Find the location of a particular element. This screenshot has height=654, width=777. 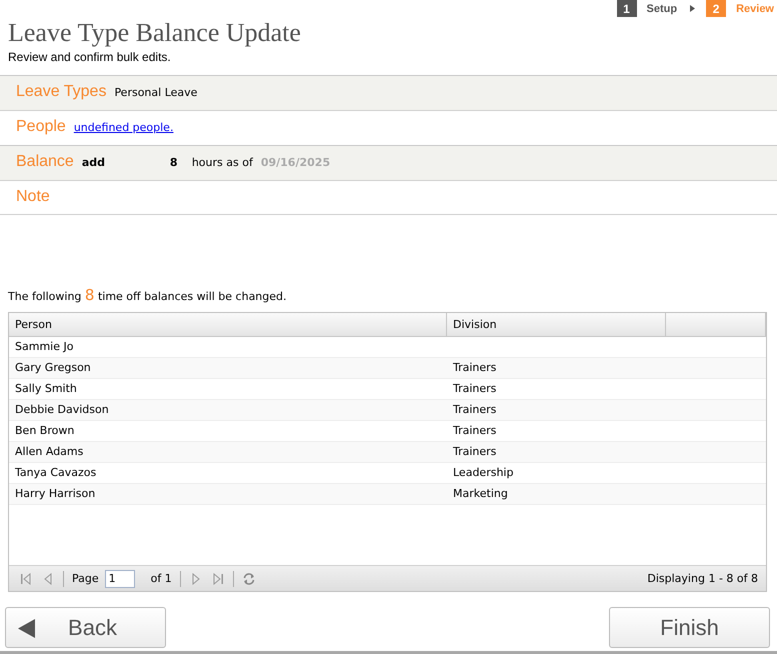

table-cell-text: Sammie Jo is located at coordinates (44, 347).